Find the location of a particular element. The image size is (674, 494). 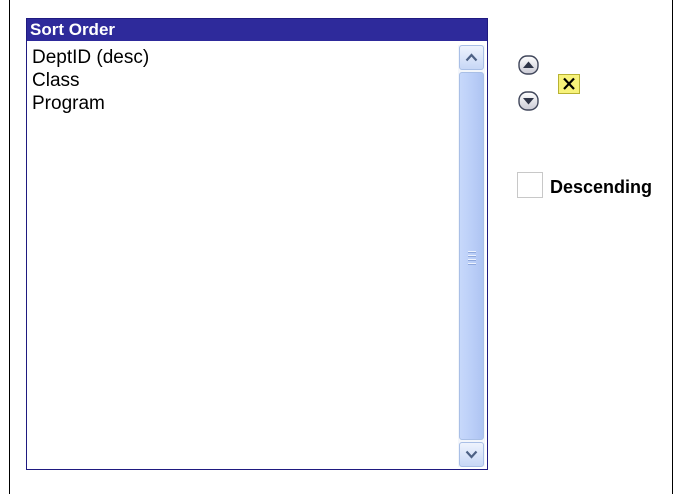

scroll-down-button is located at coordinates (471, 454).